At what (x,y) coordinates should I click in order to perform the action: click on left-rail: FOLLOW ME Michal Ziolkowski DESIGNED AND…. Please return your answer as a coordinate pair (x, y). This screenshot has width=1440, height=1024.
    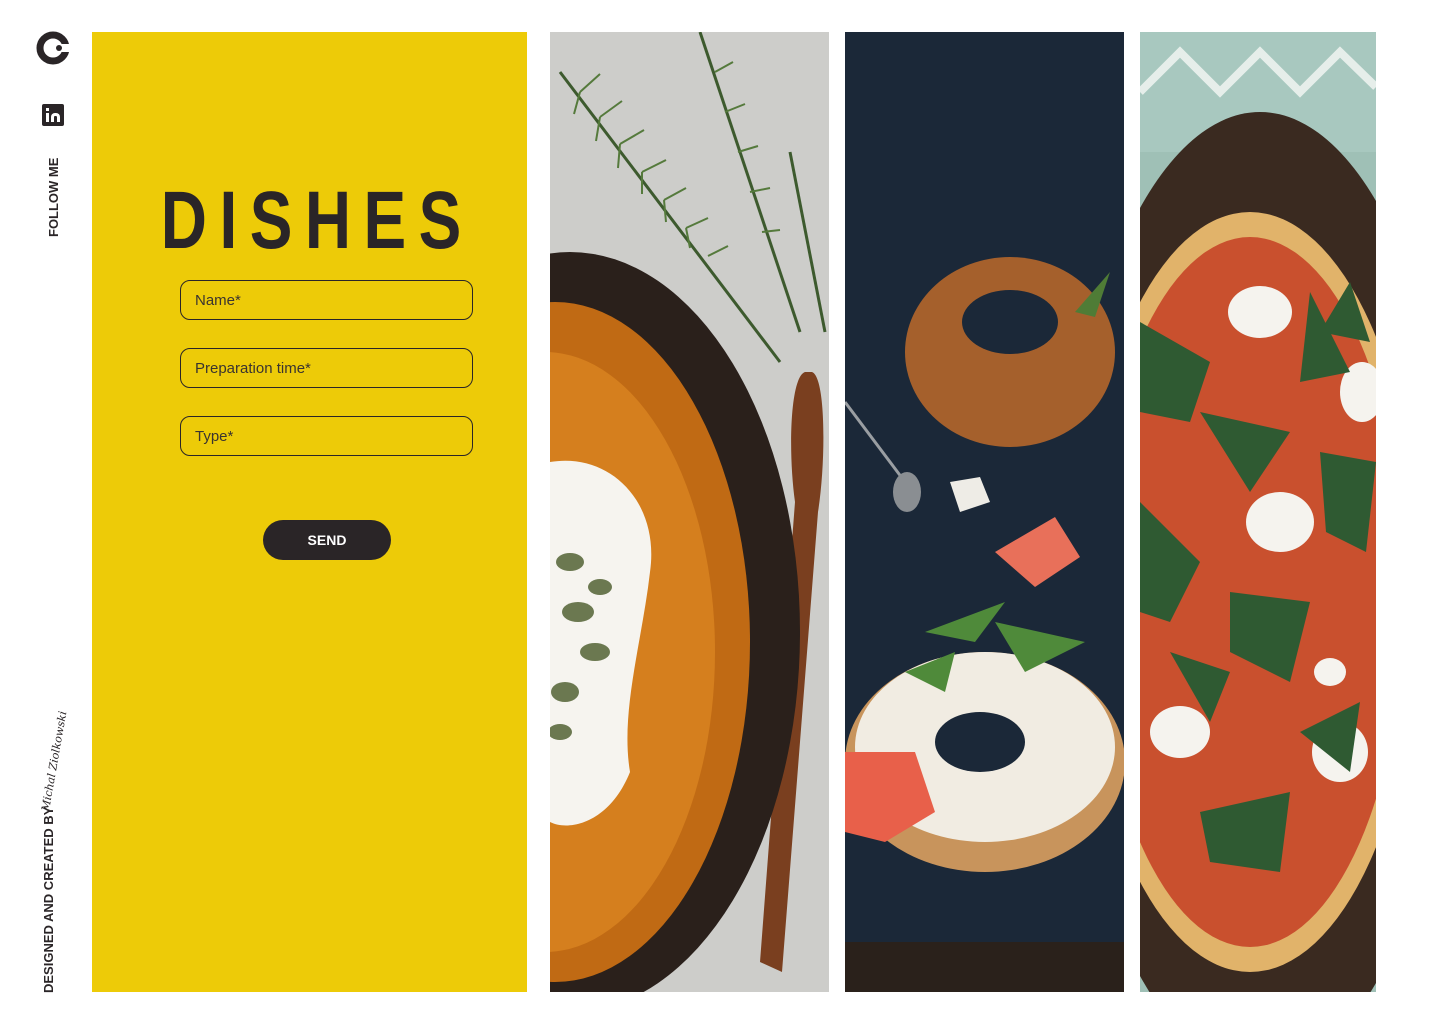
    Looking at the image, I should click on (46, 512).